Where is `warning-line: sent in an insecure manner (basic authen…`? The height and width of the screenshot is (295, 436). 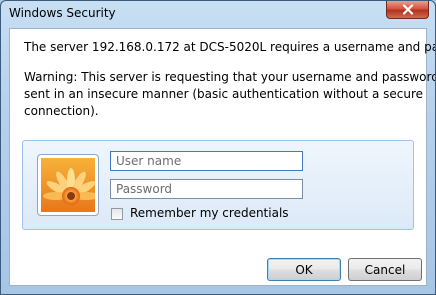
warning-line: sent in an insecure manner (basic authen… is located at coordinates (223, 94).